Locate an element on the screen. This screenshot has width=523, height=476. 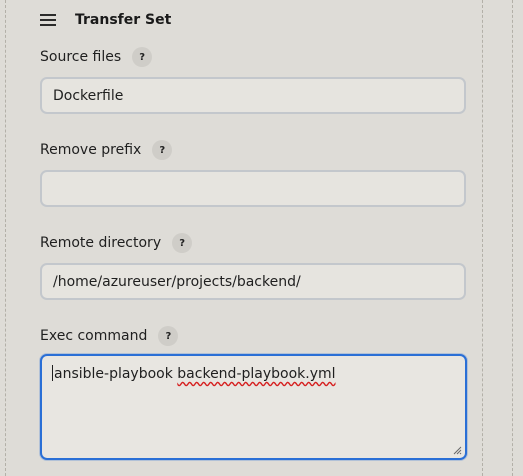
remote-directory-label-row: Remote directory ? is located at coordinates (116, 243).